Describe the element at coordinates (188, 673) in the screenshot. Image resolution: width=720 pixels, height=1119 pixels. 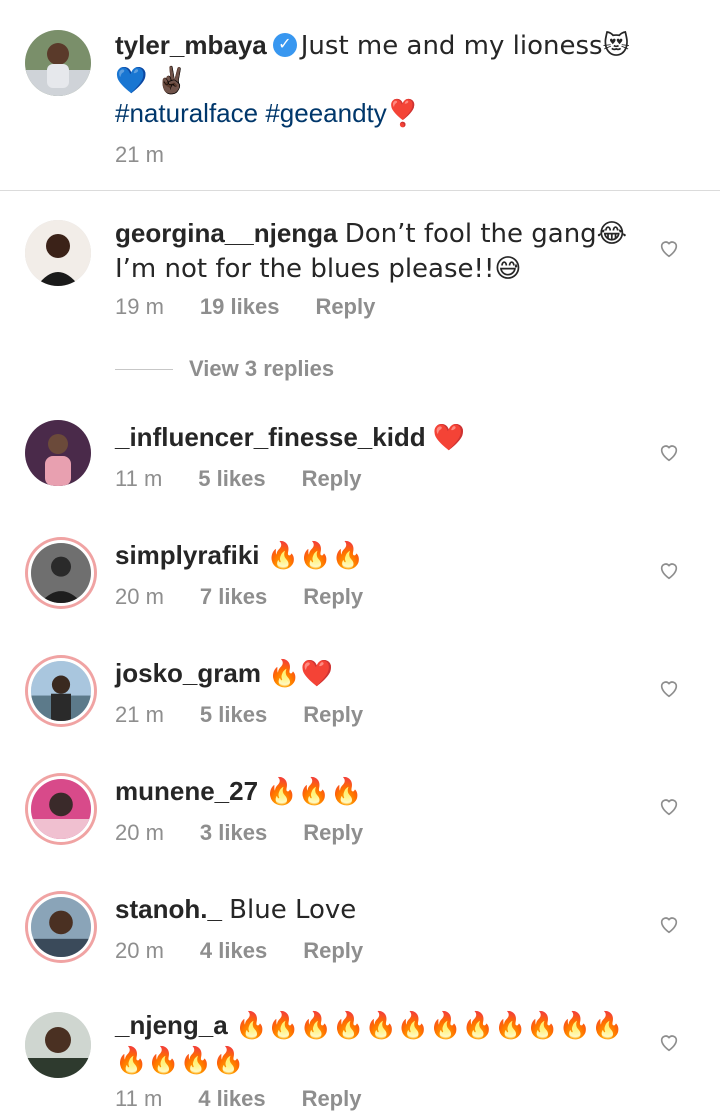
I see `comment-username: josko_gram` at that location.